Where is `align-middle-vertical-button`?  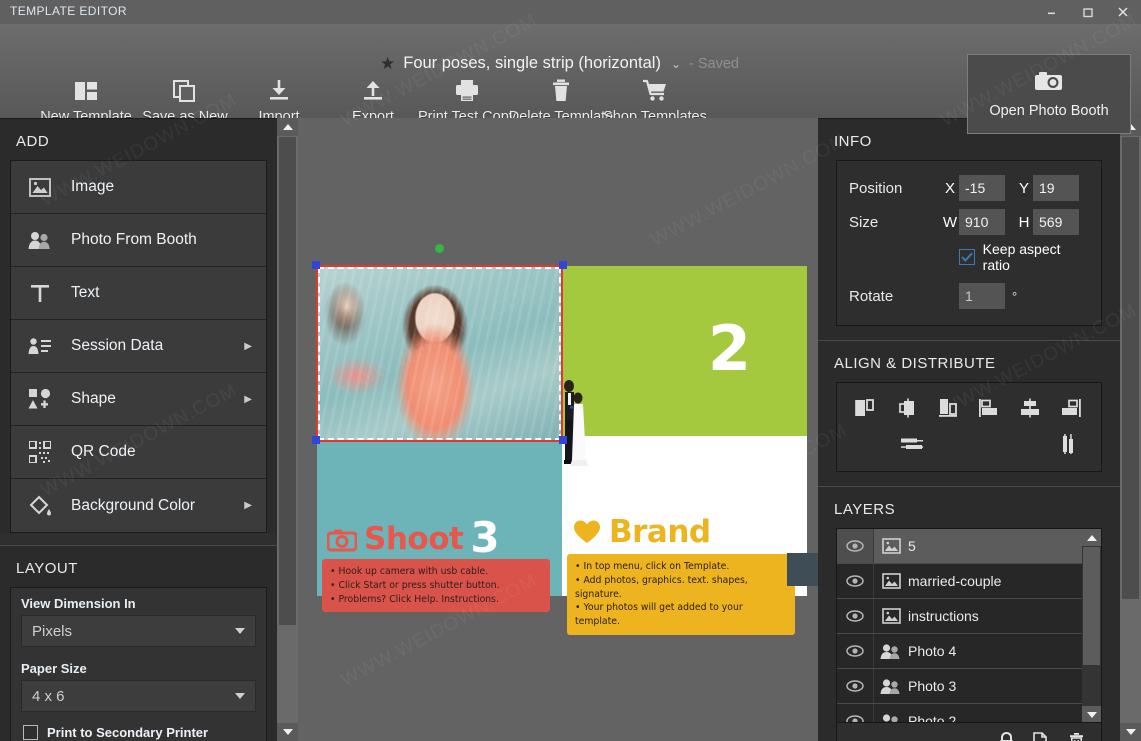
align-middle-vertical-button is located at coordinates (1030, 410).